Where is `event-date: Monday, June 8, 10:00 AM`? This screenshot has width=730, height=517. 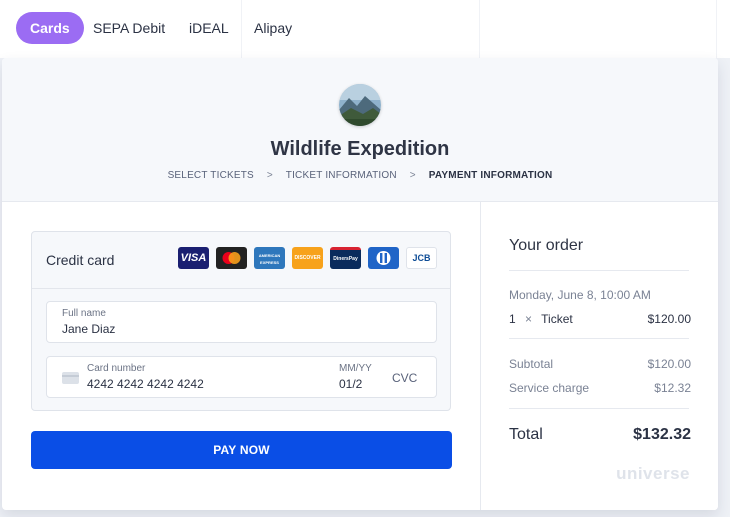
event-date: Monday, June 8, 10:00 AM is located at coordinates (580, 295).